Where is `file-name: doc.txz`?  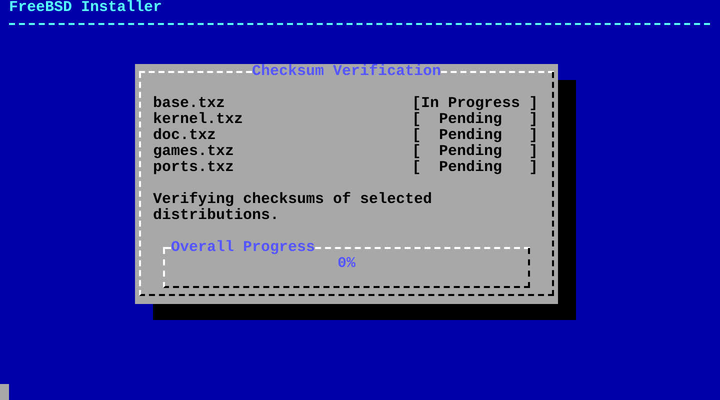
file-name: doc.txz is located at coordinates (184, 136).